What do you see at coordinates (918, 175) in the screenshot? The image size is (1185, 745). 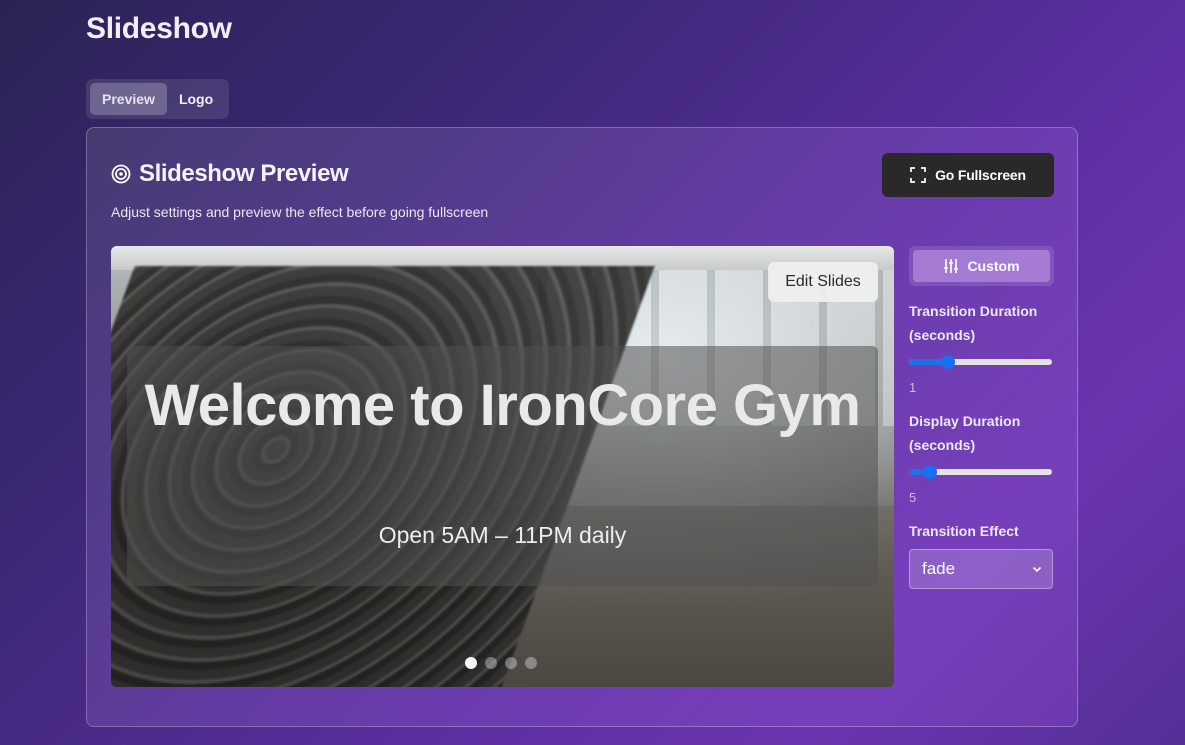 I see `fullscreen-icon` at bounding box center [918, 175].